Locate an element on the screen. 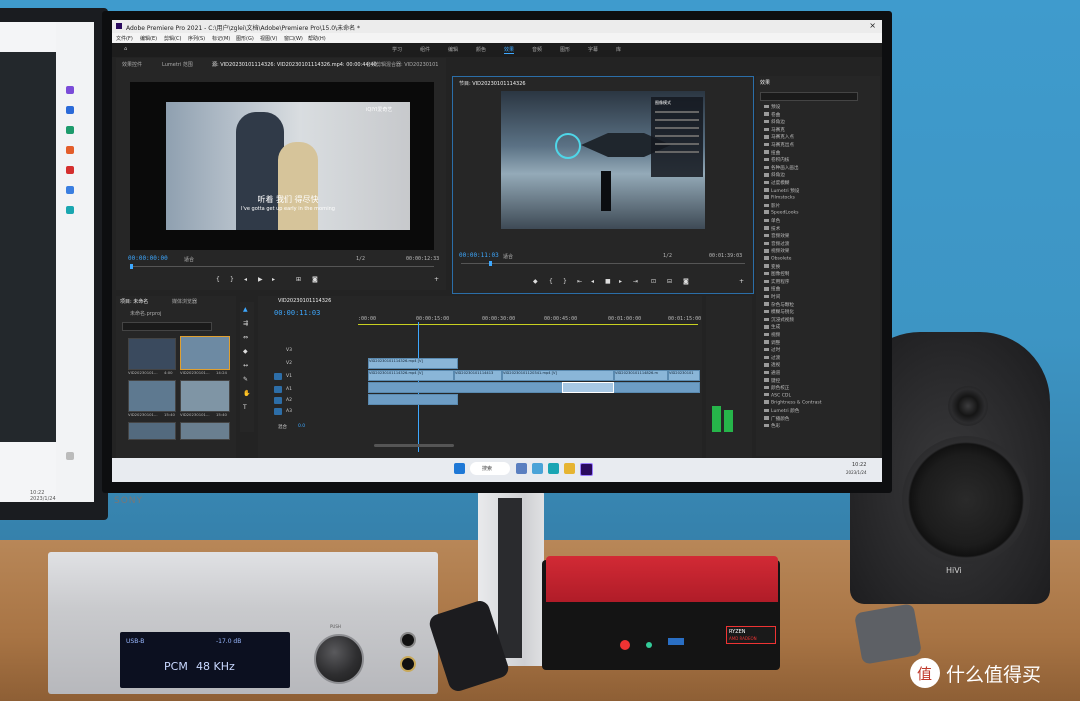 The height and width of the screenshot is (701, 1080). menu-help: 帮助(H) is located at coordinates (317, 38).